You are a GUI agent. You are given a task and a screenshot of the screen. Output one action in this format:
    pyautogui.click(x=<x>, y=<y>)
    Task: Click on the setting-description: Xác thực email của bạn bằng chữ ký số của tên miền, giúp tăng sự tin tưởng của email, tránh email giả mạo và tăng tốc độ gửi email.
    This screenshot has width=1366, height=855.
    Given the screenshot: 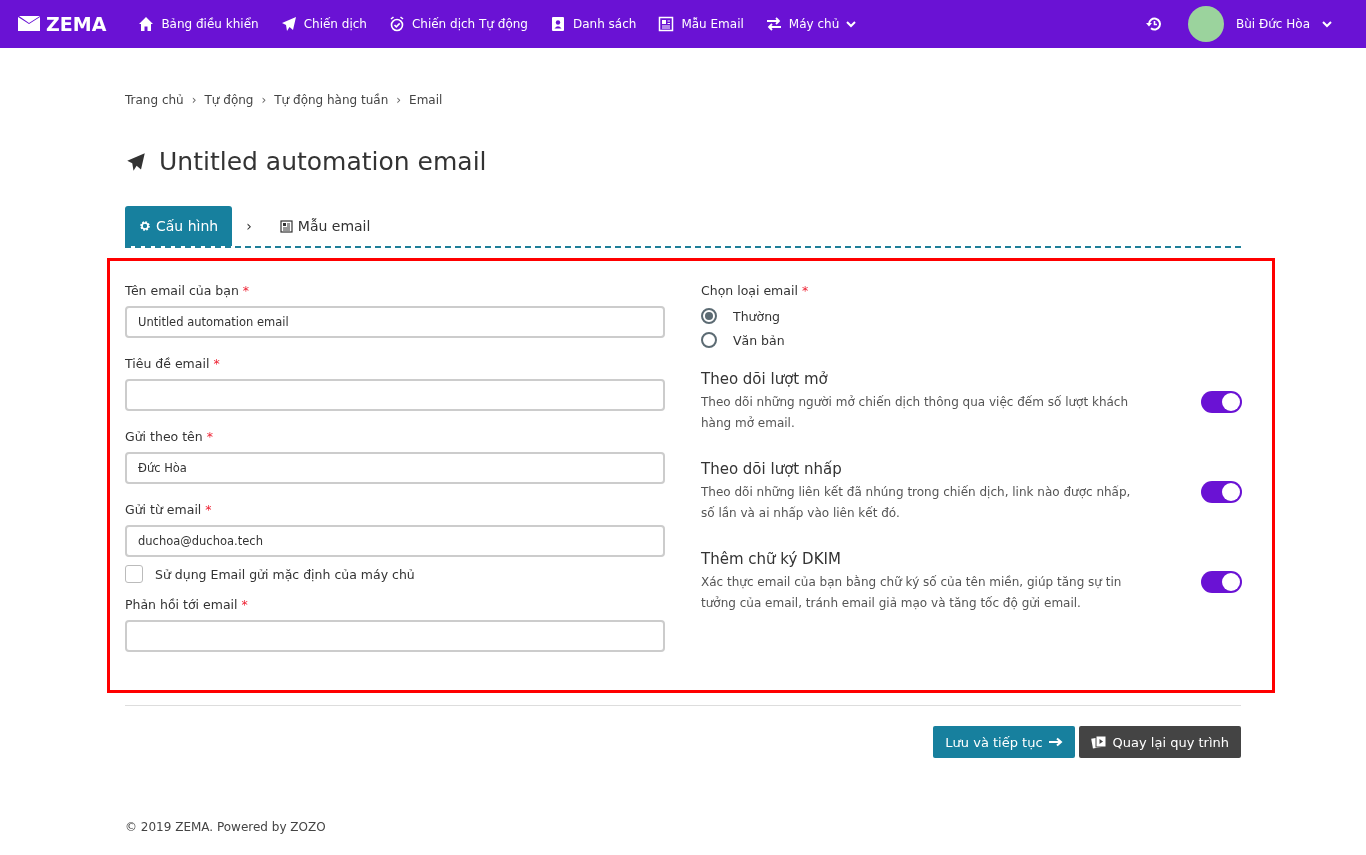 What is the action you would take?
    pyautogui.click(x=912, y=593)
    